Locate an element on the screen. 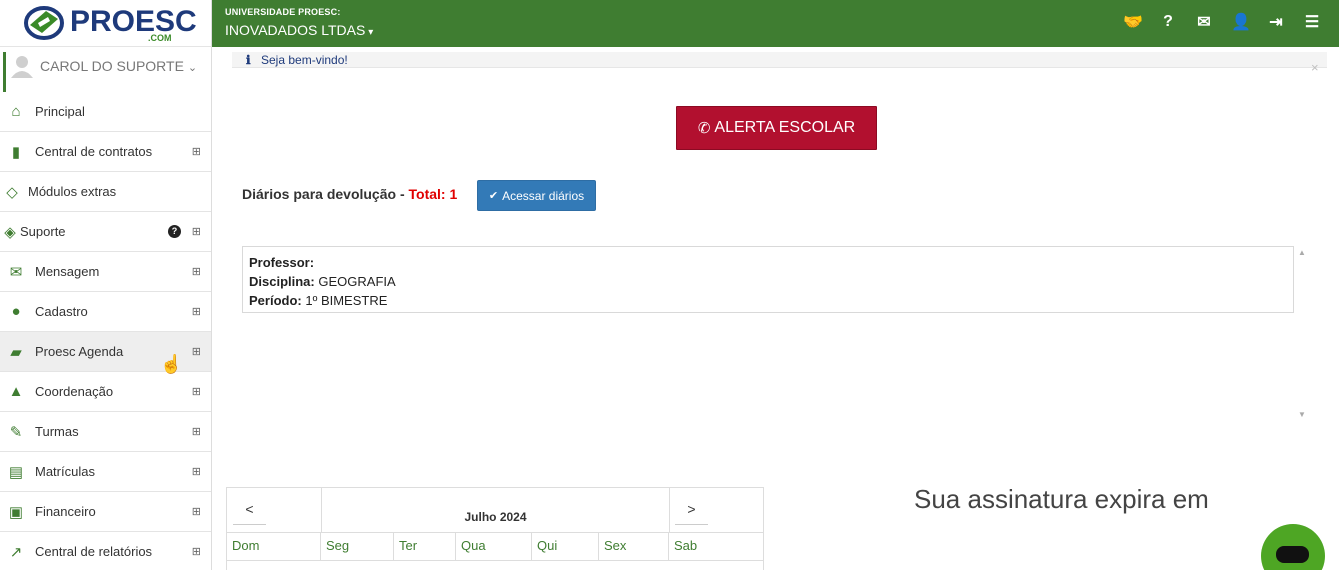 The image size is (1339, 570). professor-label: Professor: is located at coordinates (282, 262).